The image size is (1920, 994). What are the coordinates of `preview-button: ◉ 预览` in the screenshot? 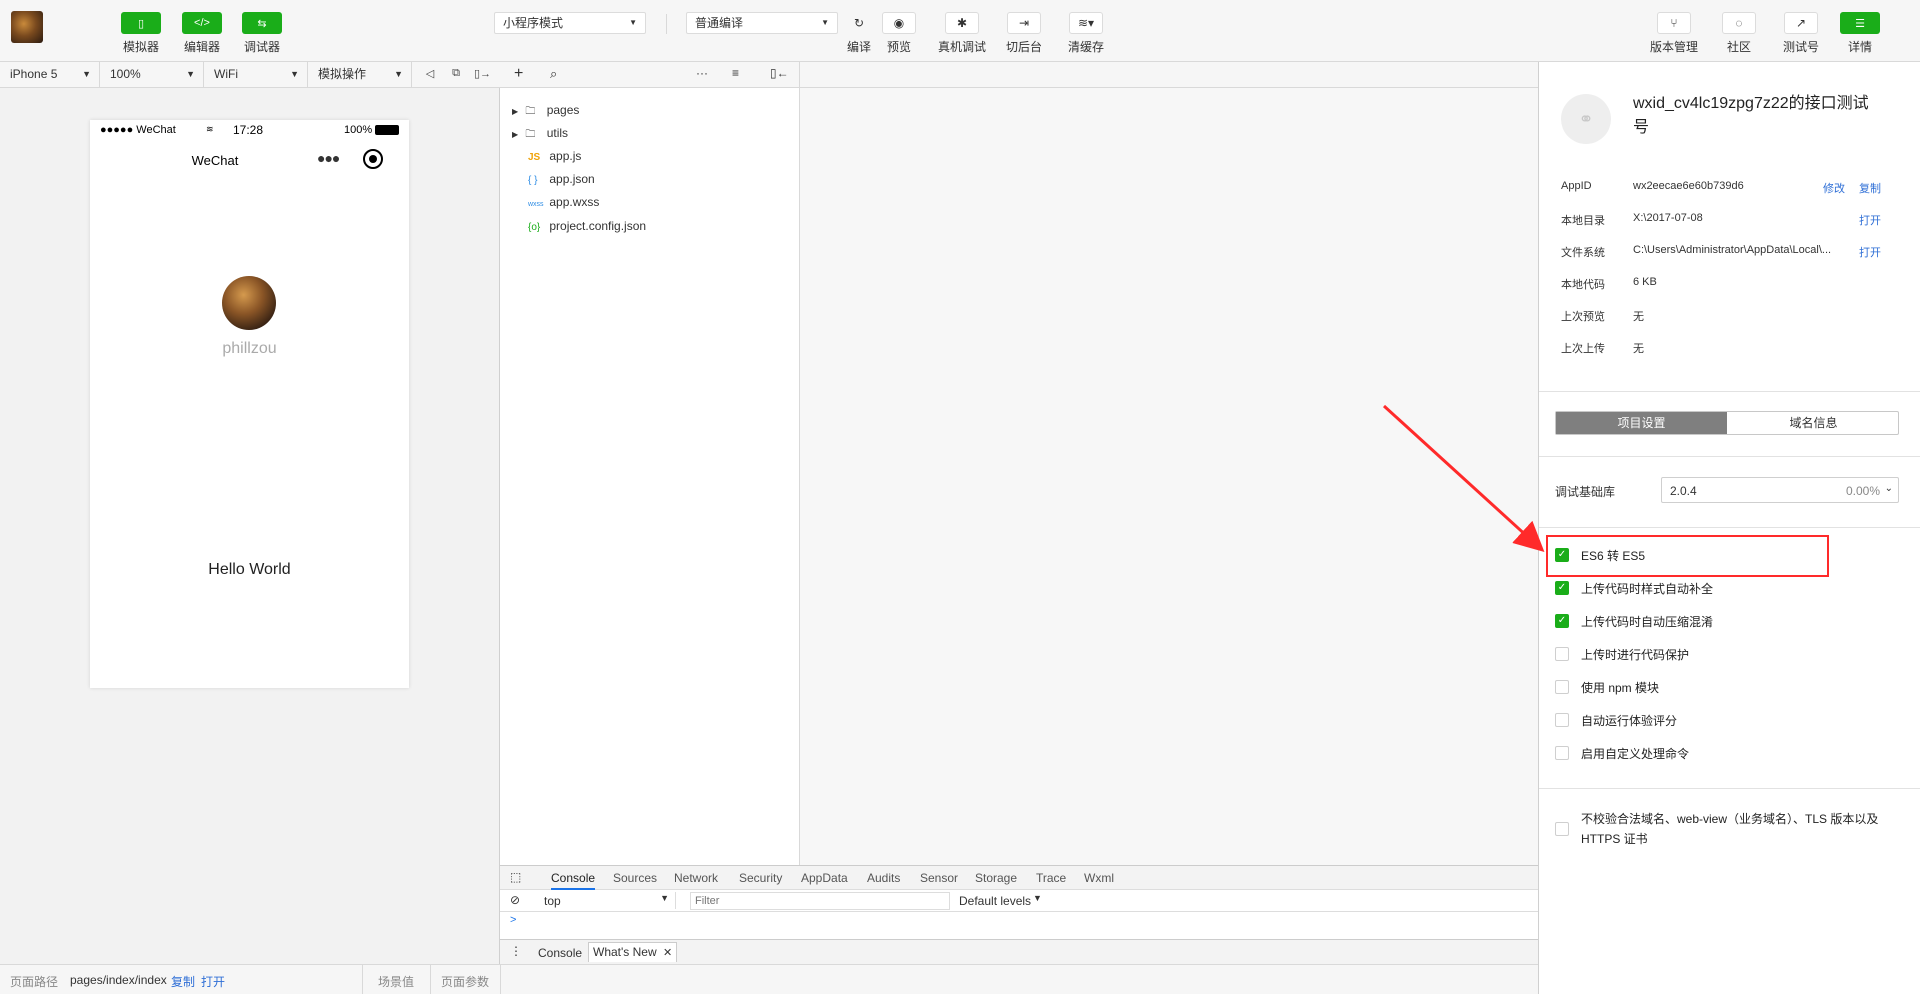 It's located at (899, 33).